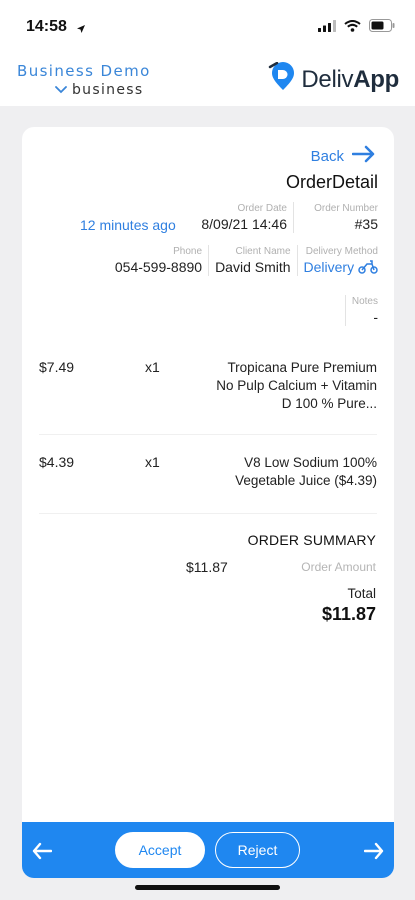 Image resolution: width=415 pixels, height=900 pixels. What do you see at coordinates (257, 850) in the screenshot?
I see `reject-button: Reject` at bounding box center [257, 850].